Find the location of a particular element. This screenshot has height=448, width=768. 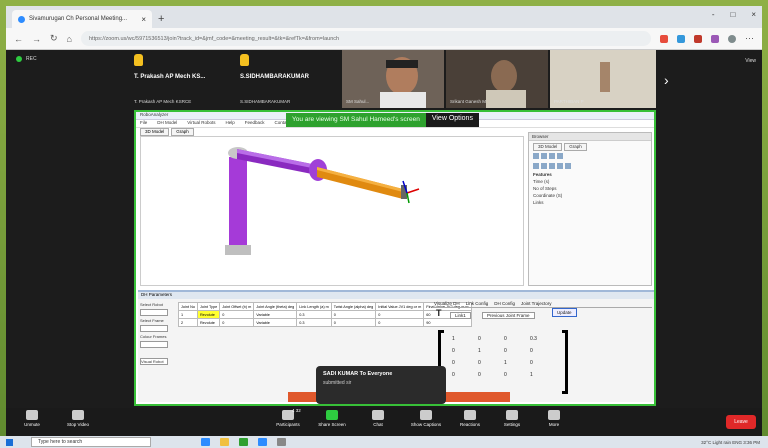

tab-joint-trajectory: Joint Trajectory is located at coordinates (536, 303).